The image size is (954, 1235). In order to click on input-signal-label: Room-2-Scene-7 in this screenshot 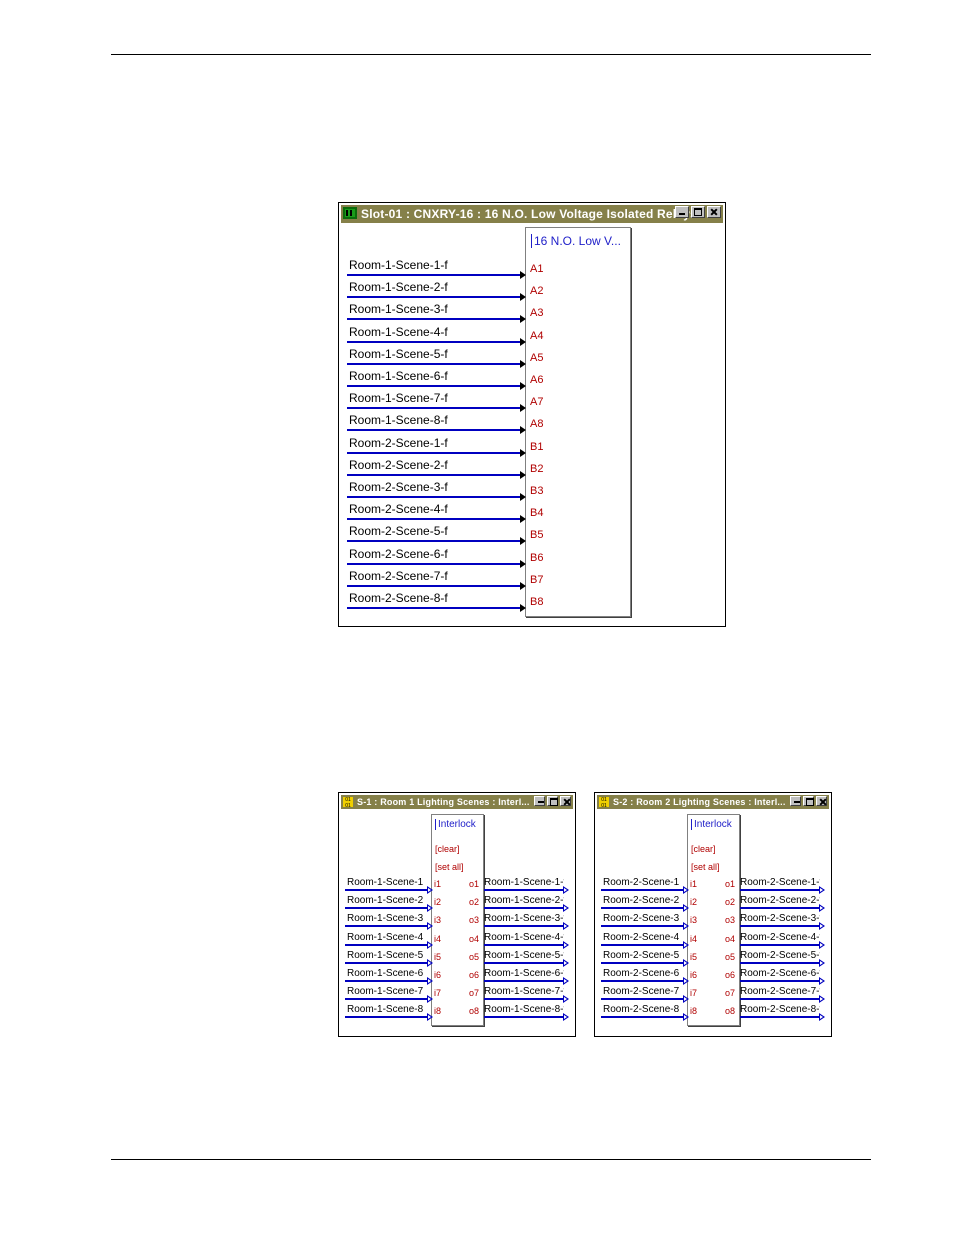, I will do `click(641, 991)`.